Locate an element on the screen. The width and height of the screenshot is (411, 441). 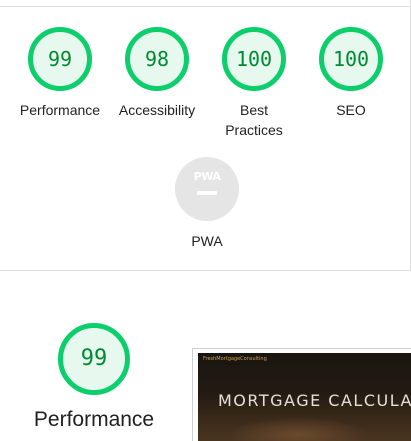
gauge-label: Best Practices is located at coordinates (254, 120).